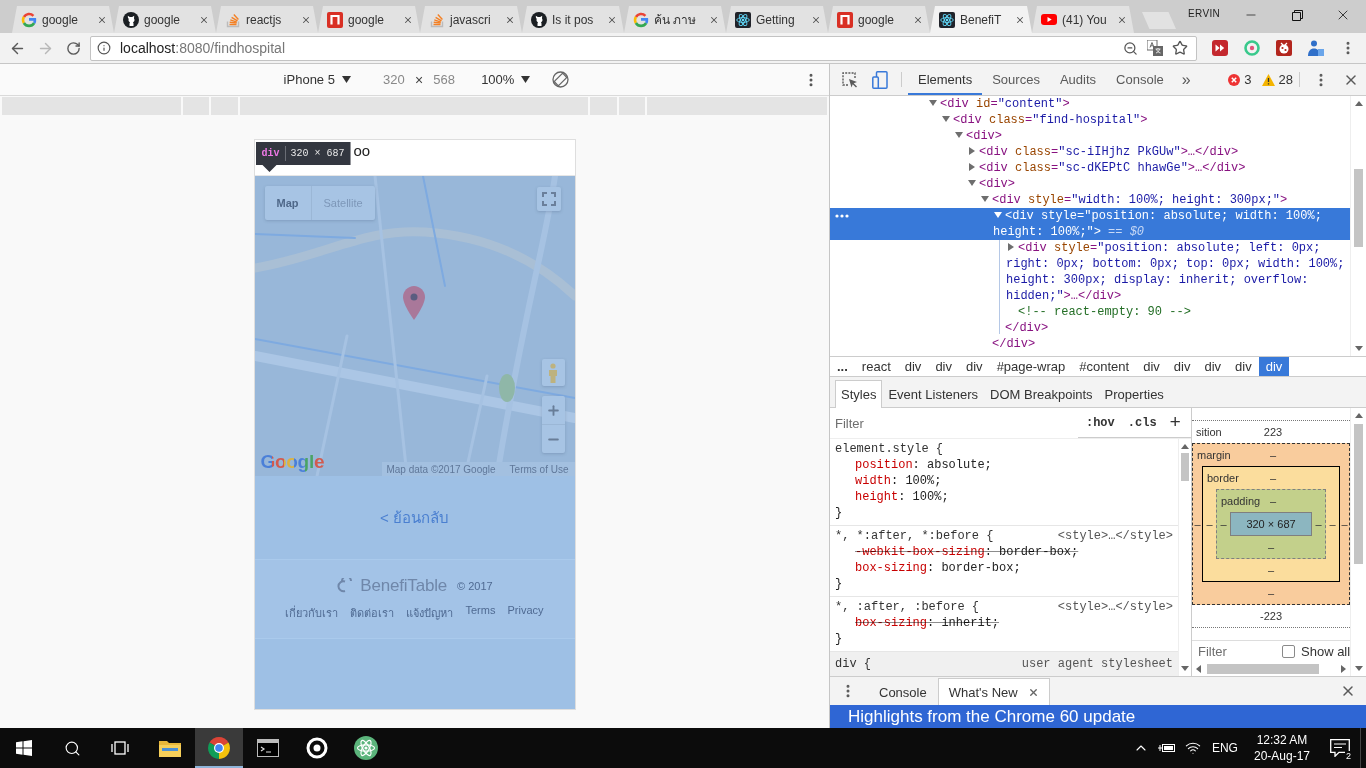 The height and width of the screenshot is (768, 1366). What do you see at coordinates (1180, 48) in the screenshot?
I see `star-icon` at bounding box center [1180, 48].